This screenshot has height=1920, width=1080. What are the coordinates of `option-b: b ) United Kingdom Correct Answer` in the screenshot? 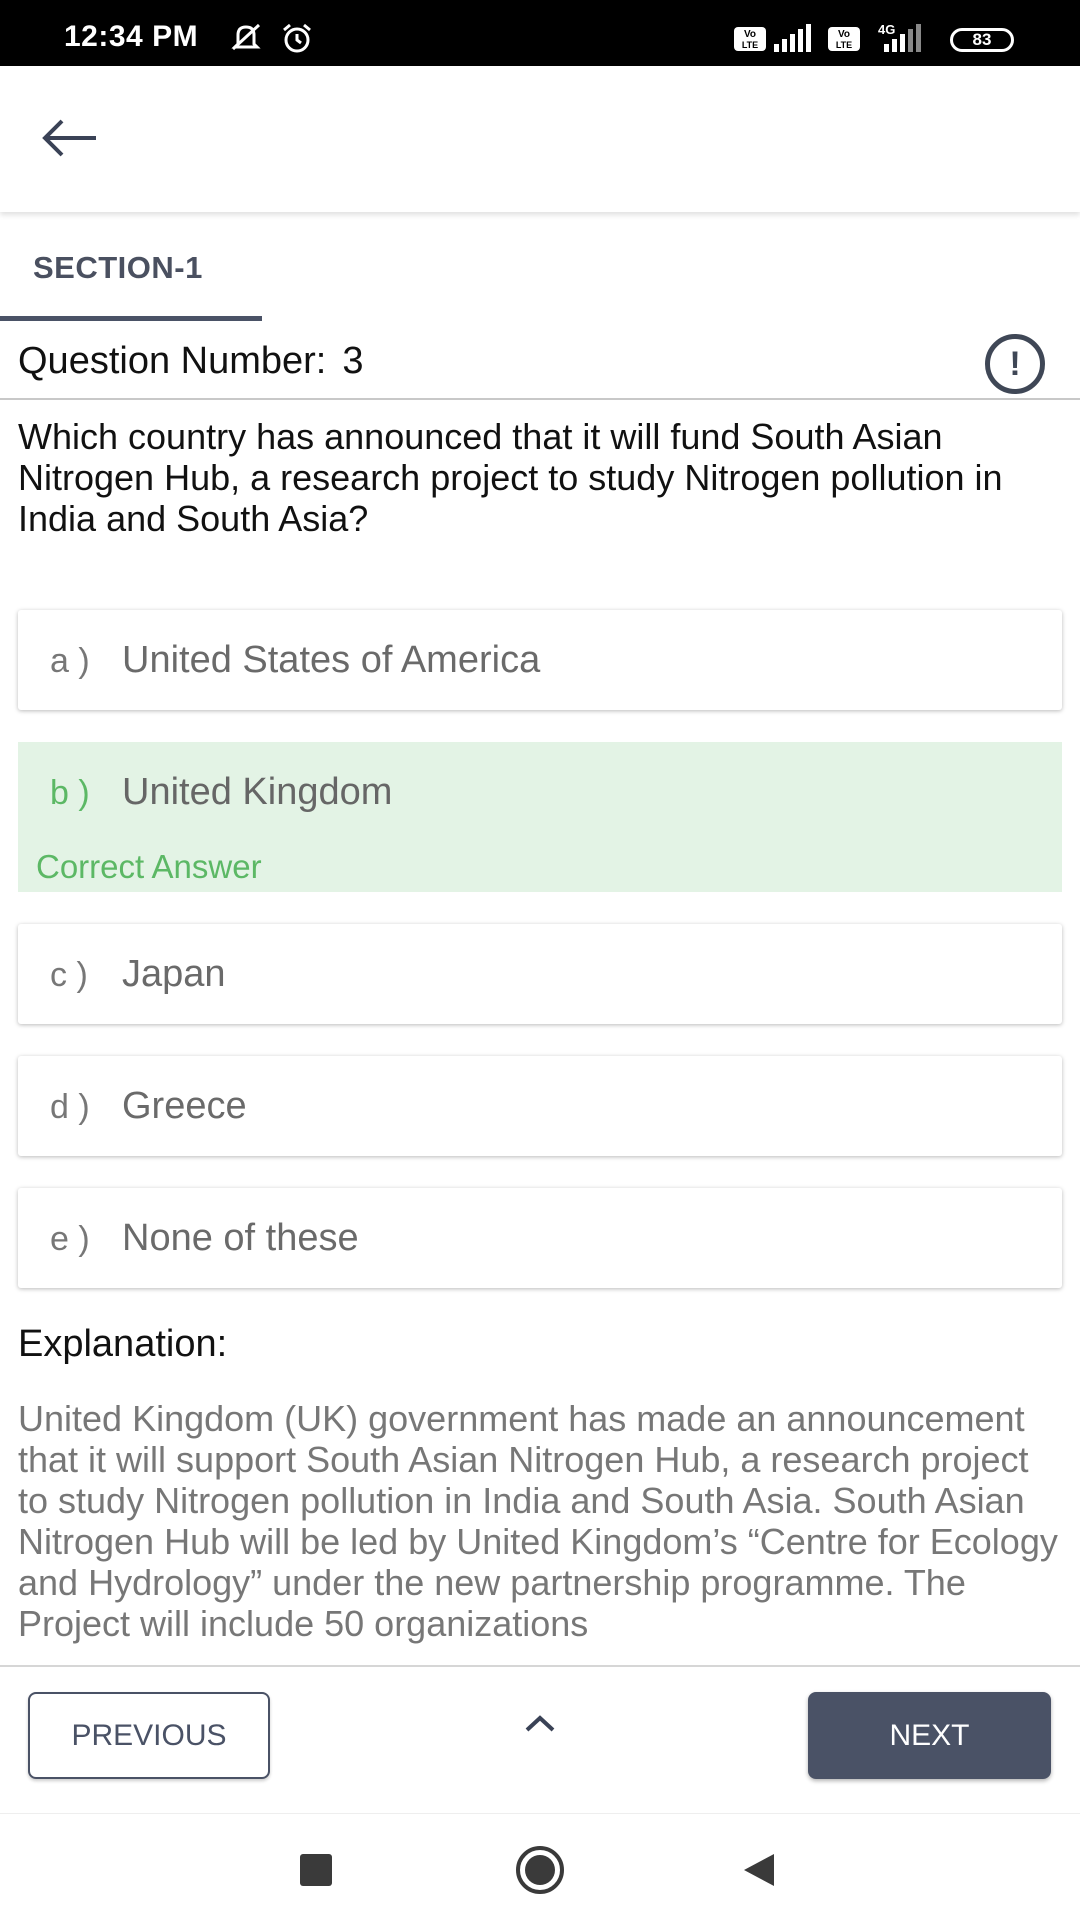 It's located at (540, 817).